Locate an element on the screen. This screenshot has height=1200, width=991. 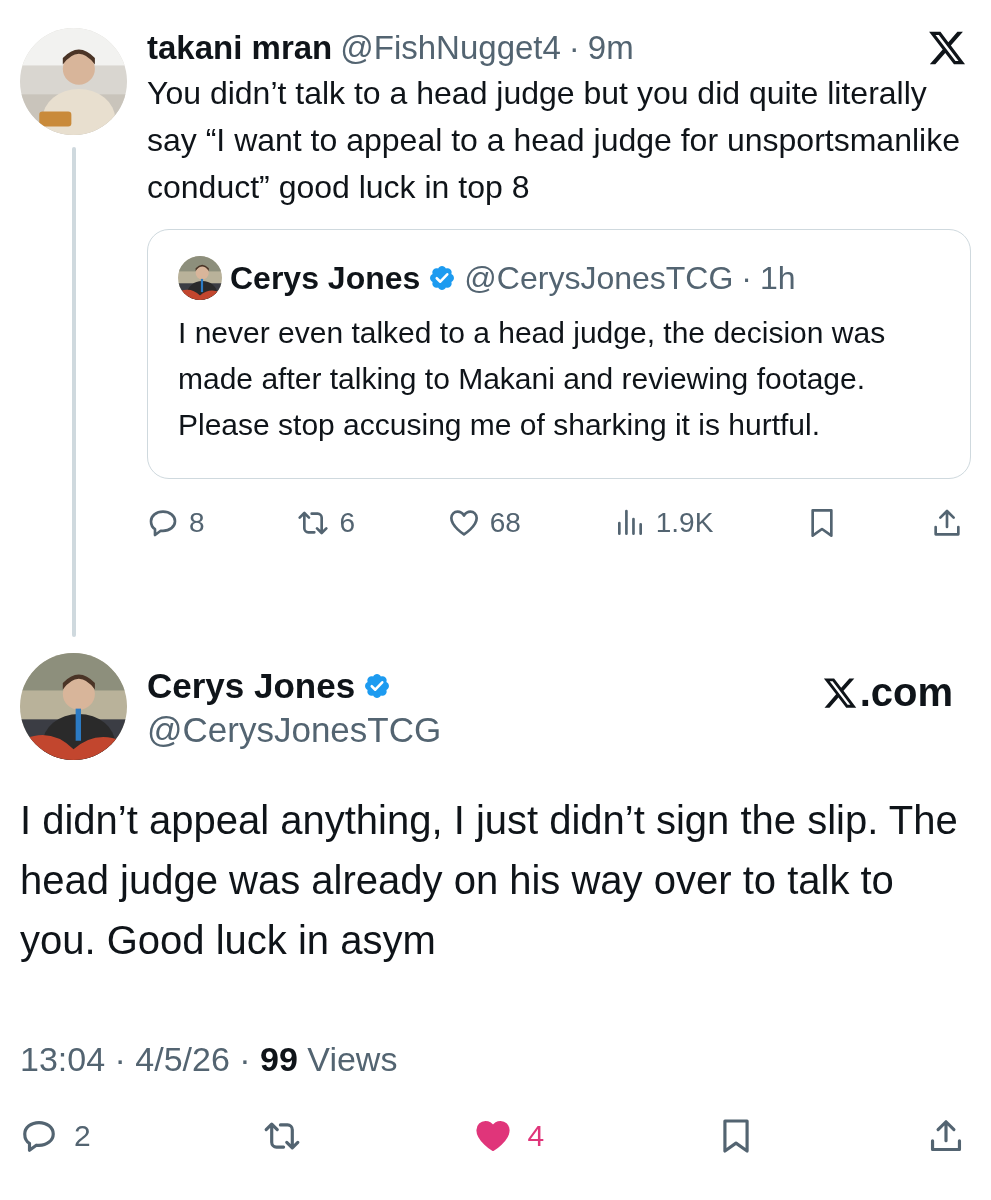
views-button: 1.9K is located at coordinates (663, 523).